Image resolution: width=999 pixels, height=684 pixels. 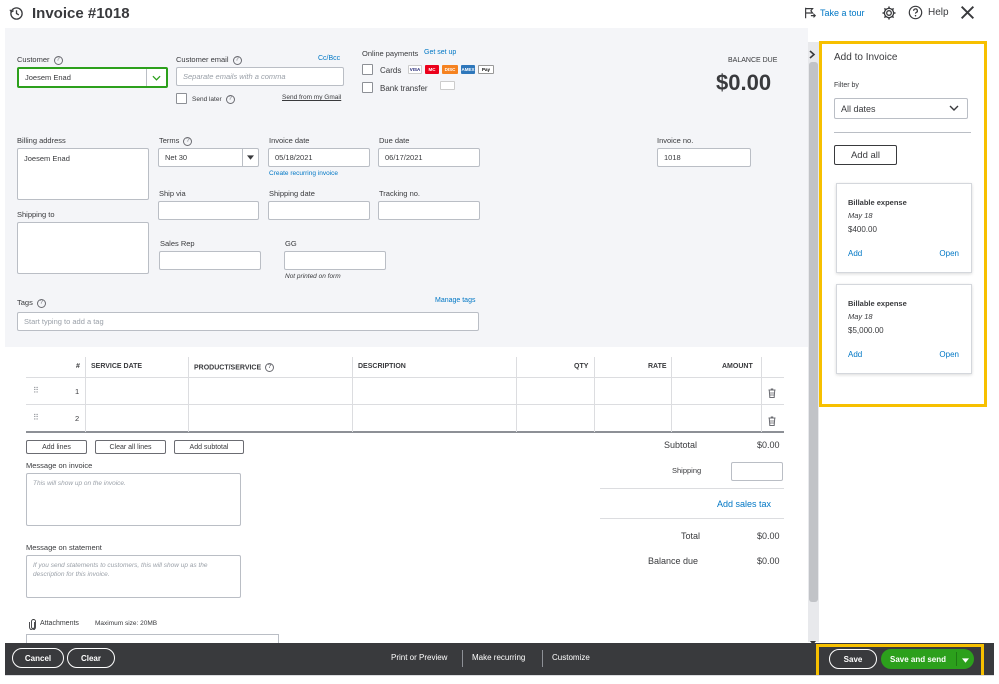 What do you see at coordinates (130, 447) in the screenshot?
I see `clear-all-lines-button: Clear all lines` at bounding box center [130, 447].